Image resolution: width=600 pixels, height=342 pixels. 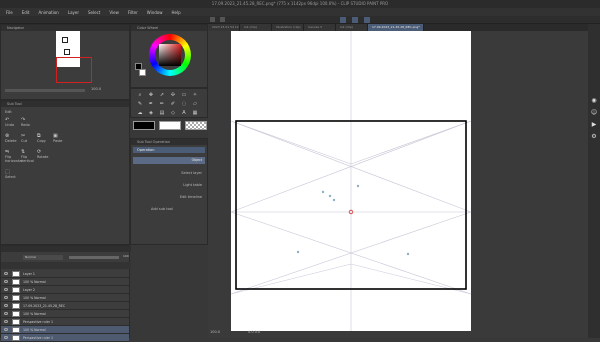 What do you see at coordinates (222, 19) in the screenshot?
I see `redo-icon` at bounding box center [222, 19].